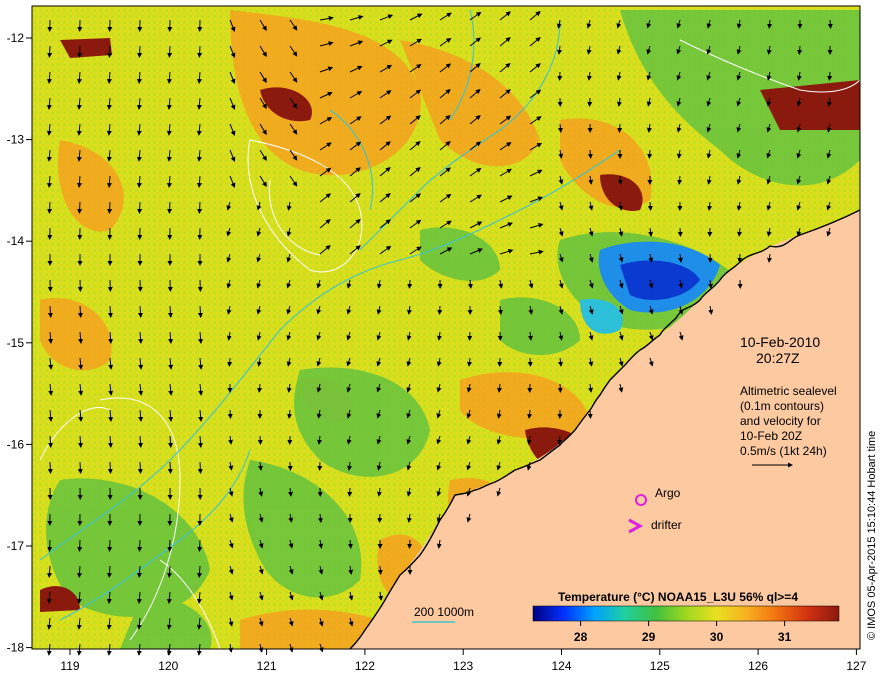  What do you see at coordinates (660, 666) in the screenshot?
I see `lon-tick-label: 125` at bounding box center [660, 666].